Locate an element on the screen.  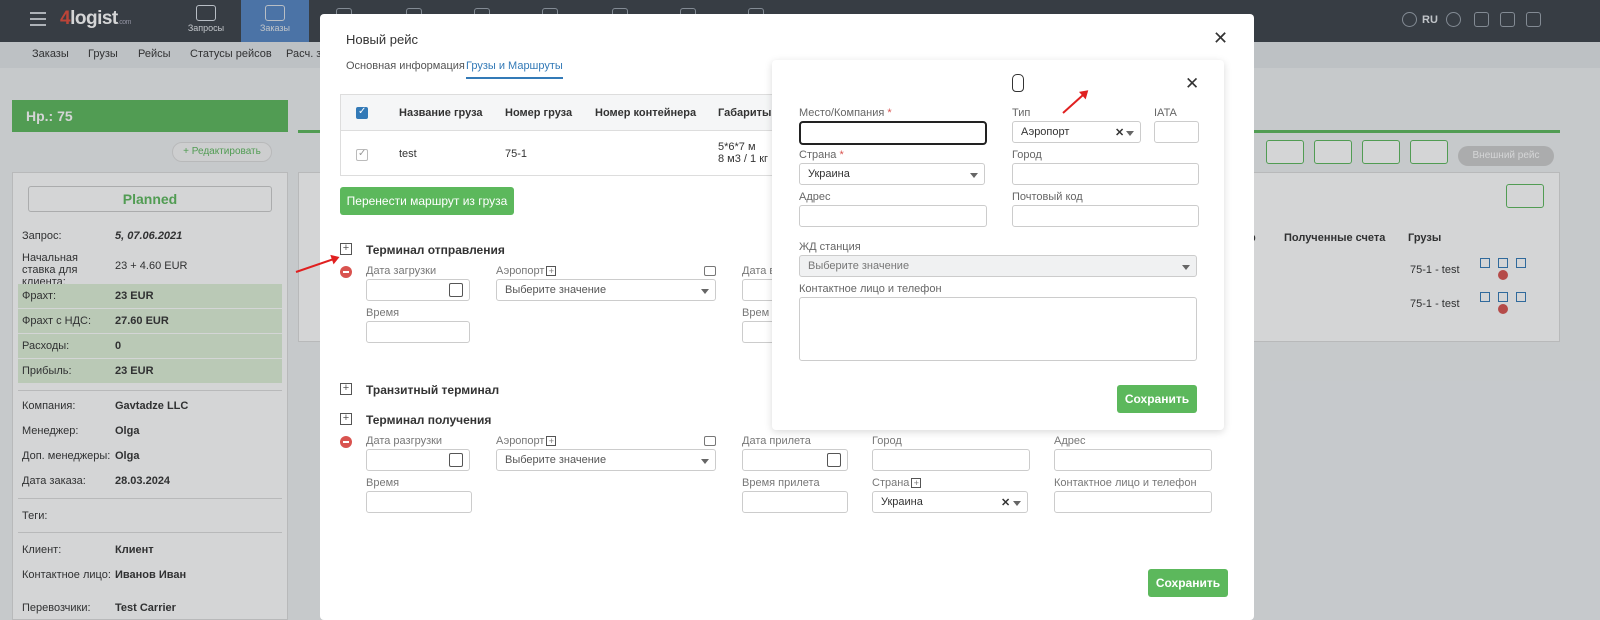
arrival-airport-label: Аэропорт + is located at coordinates (526, 441).